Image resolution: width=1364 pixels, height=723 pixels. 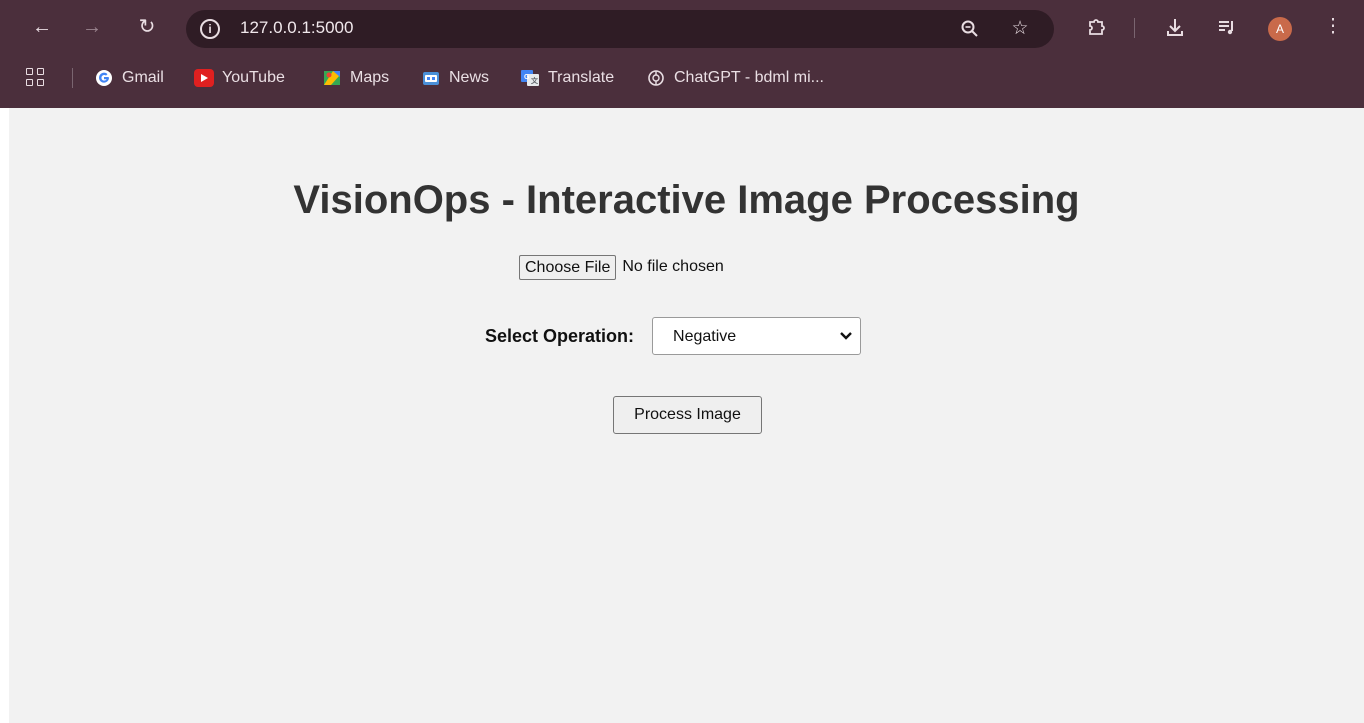 I want to click on url-text: 127.0.0.1:5000, so click(x=296, y=28).